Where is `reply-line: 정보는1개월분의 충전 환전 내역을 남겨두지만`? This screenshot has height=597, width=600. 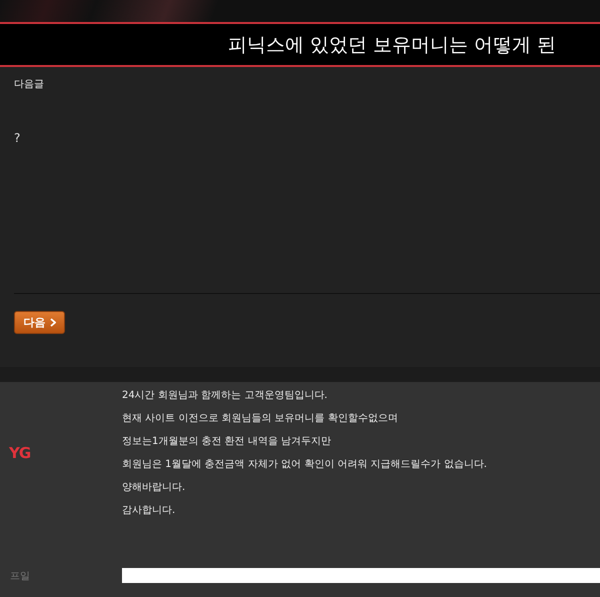 reply-line: 정보는1개월분의 충전 환전 내역을 남겨두지만 is located at coordinates (227, 442).